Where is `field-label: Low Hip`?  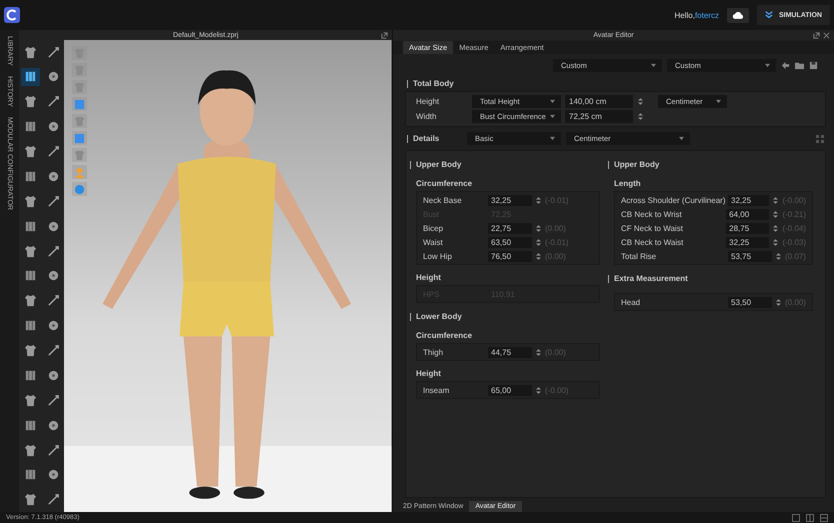
field-label: Low Hip is located at coordinates (438, 256).